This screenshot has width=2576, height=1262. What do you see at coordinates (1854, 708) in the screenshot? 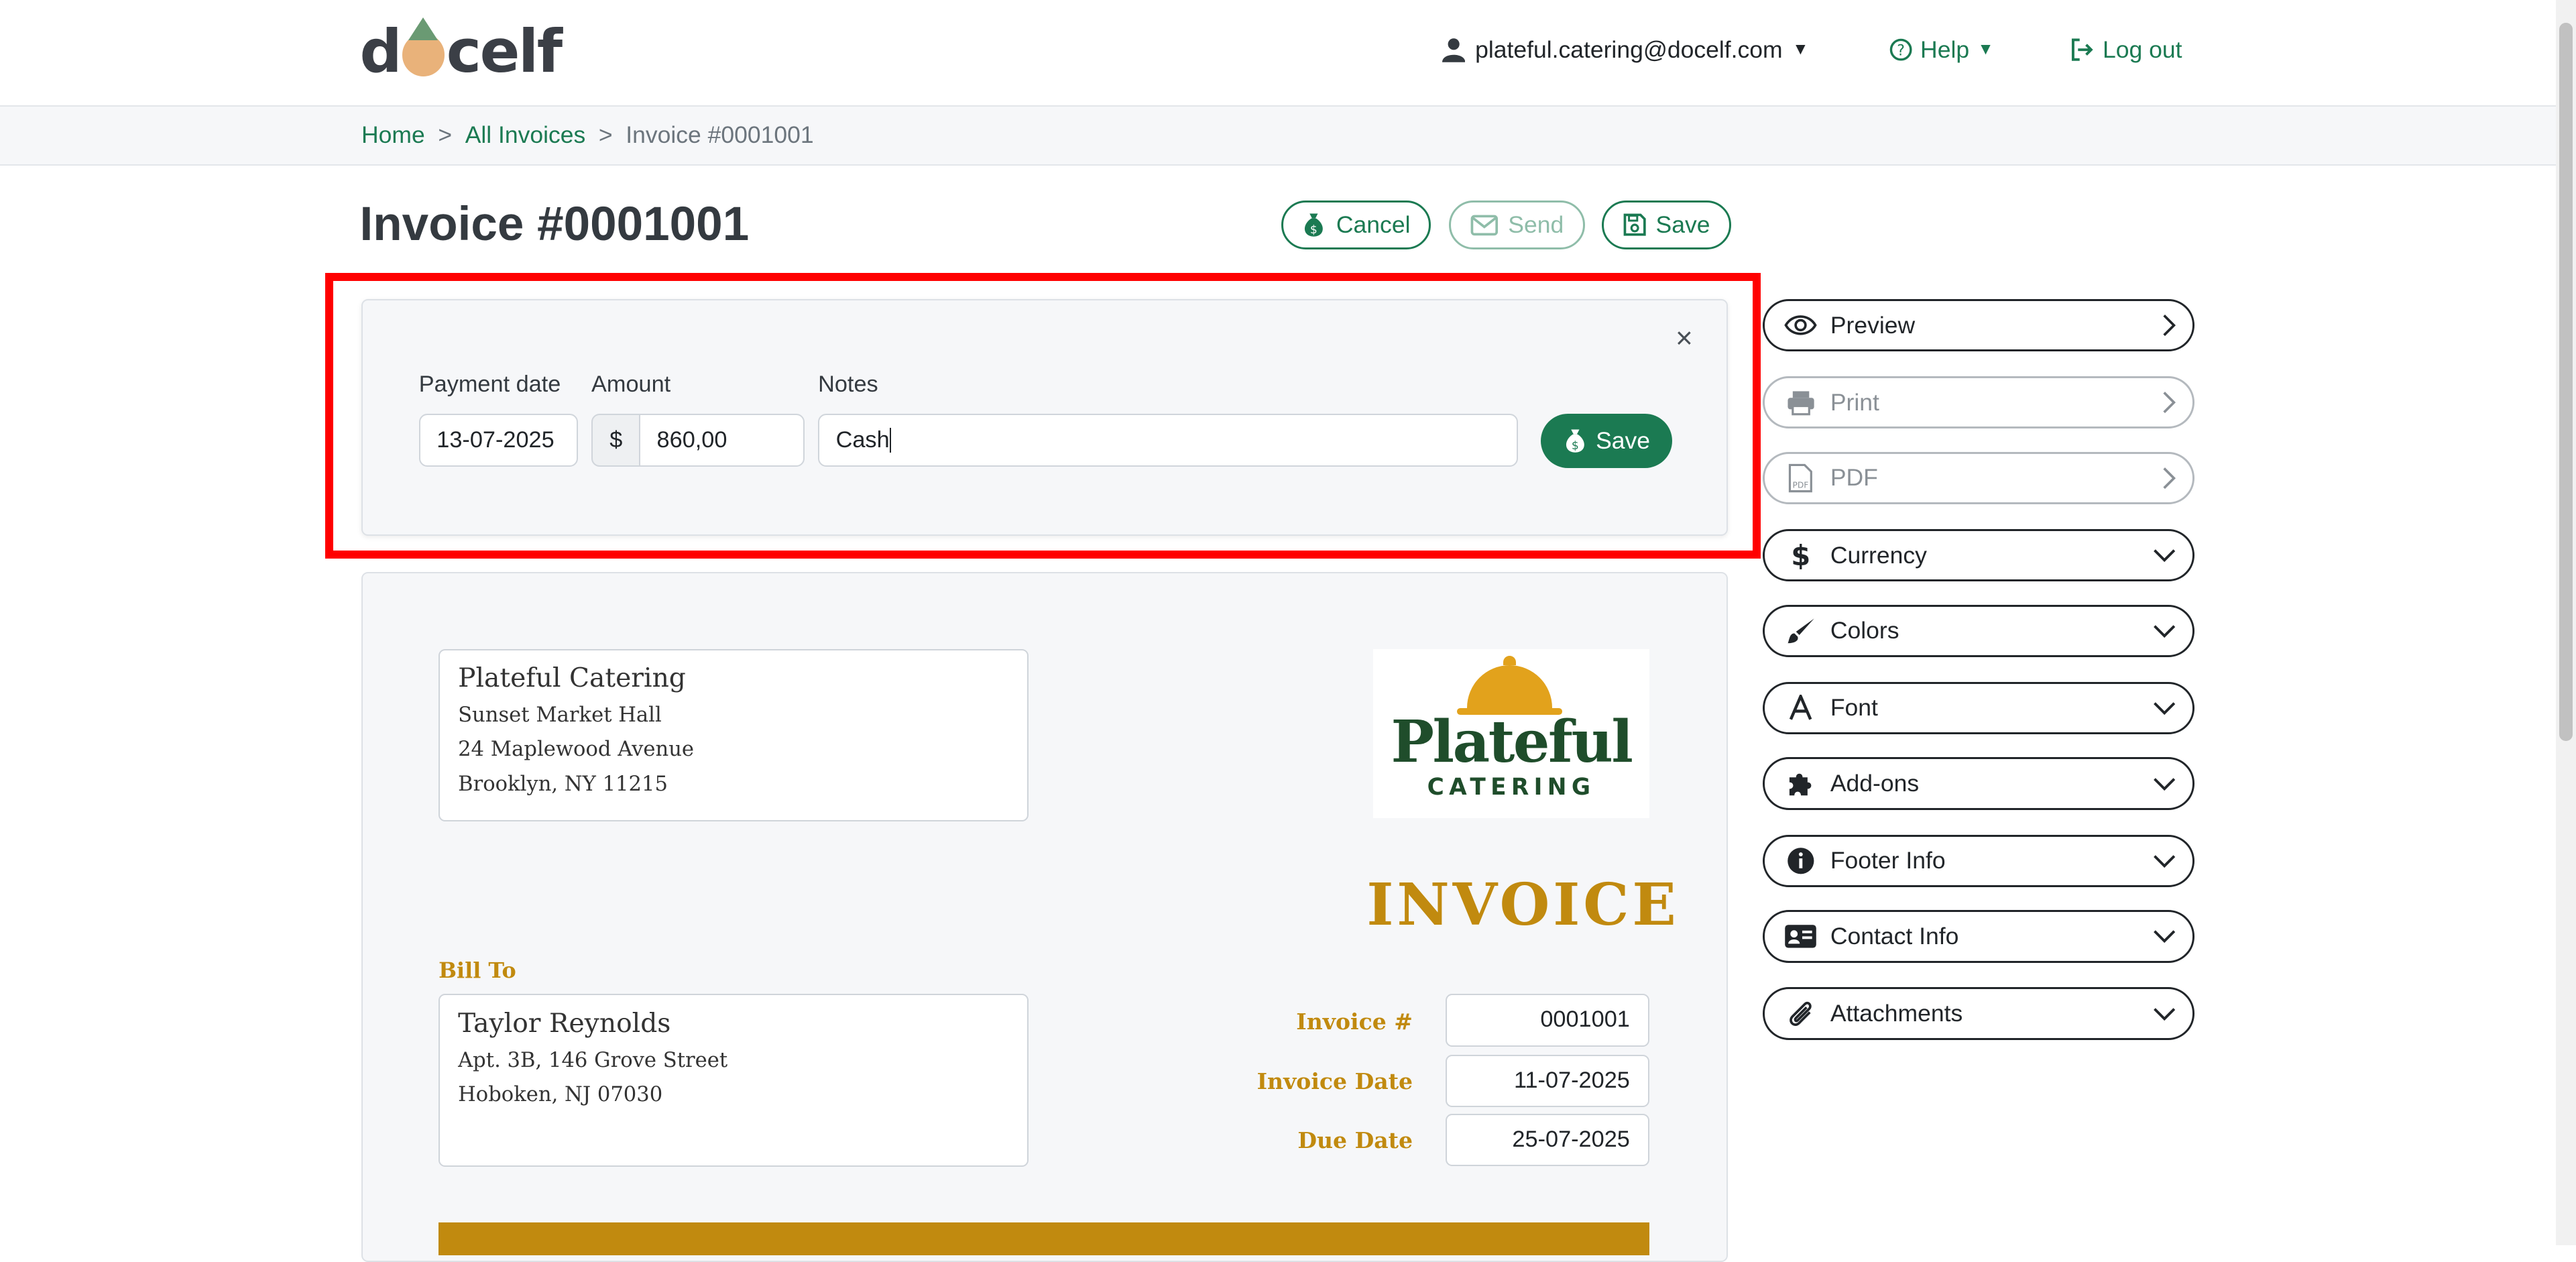
I see `sidebar-item-label: Font` at bounding box center [1854, 708].